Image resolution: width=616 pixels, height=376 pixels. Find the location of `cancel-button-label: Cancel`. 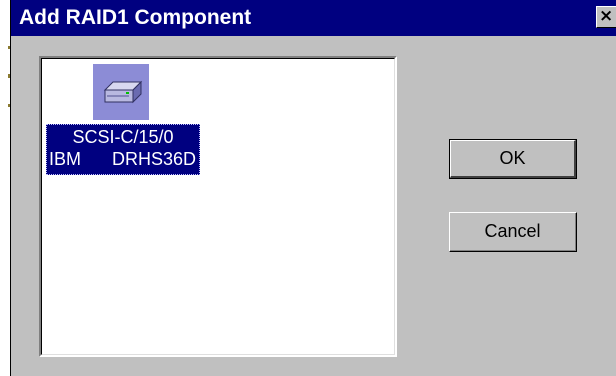

cancel-button-label: Cancel is located at coordinates (513, 232).